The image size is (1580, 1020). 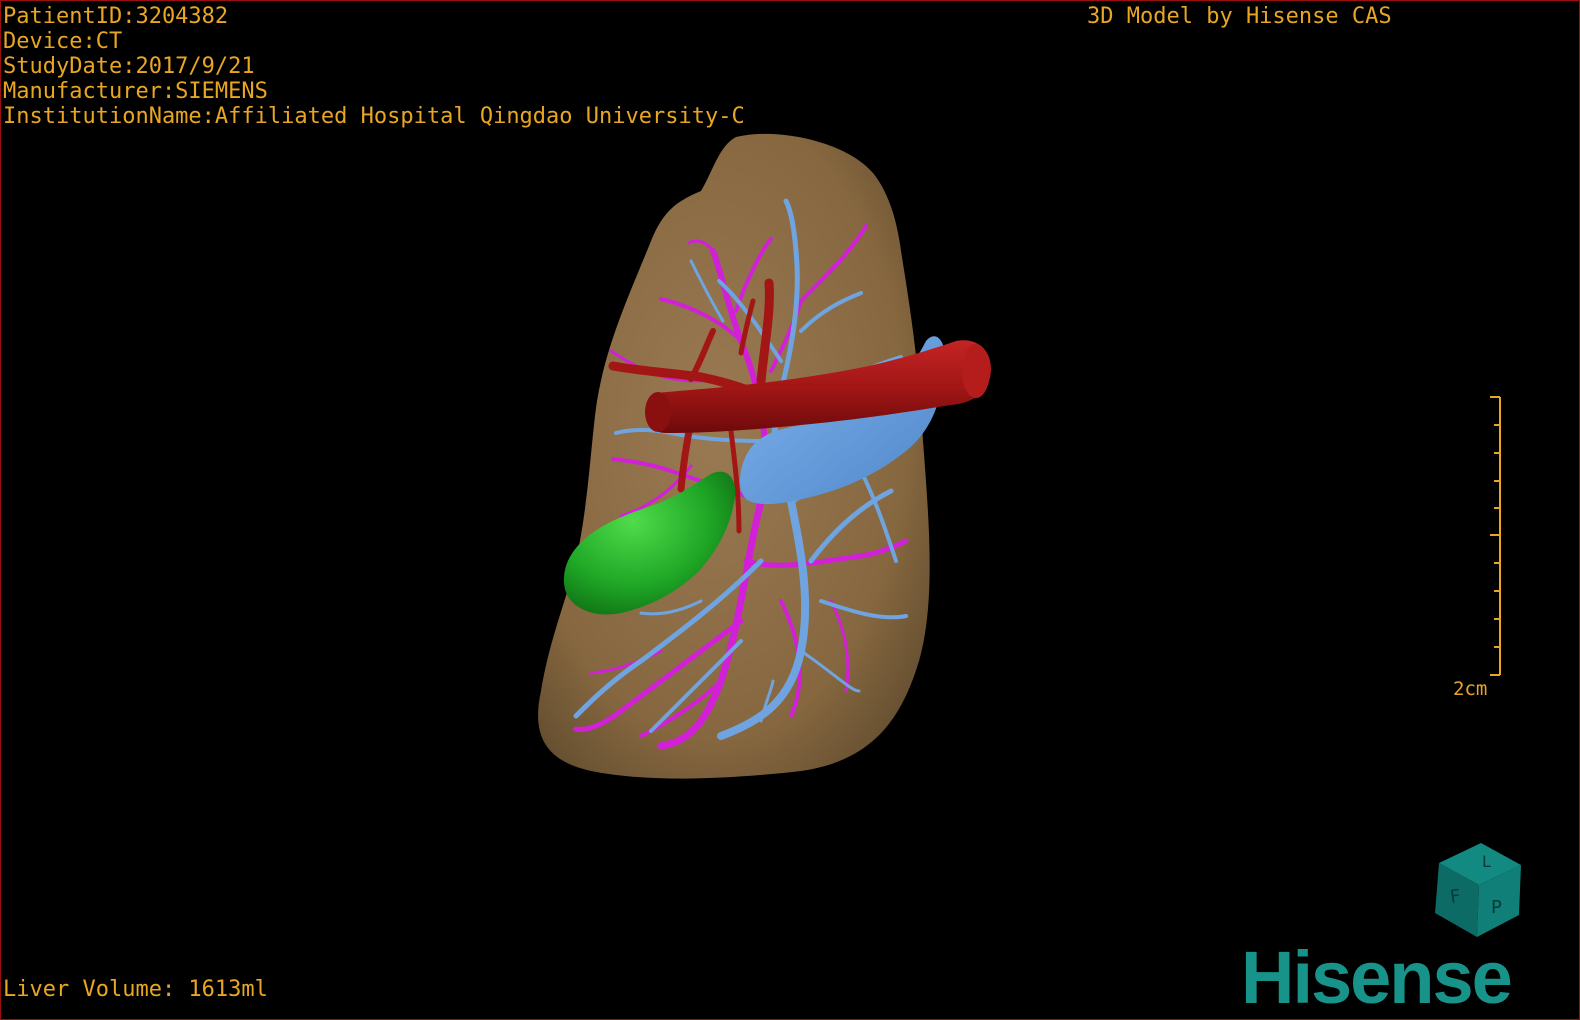 I want to click on ivc-end-cap, so click(x=658, y=412).